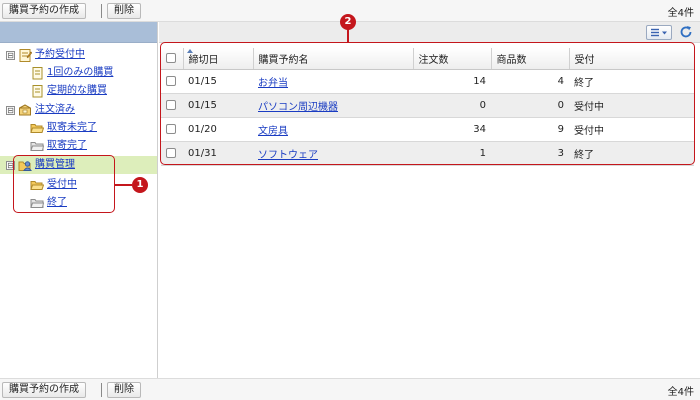 Image resolution: width=700 pixels, height=400 pixels. What do you see at coordinates (348, 22) in the screenshot?
I see `callout-2-badge: 2` at bounding box center [348, 22].